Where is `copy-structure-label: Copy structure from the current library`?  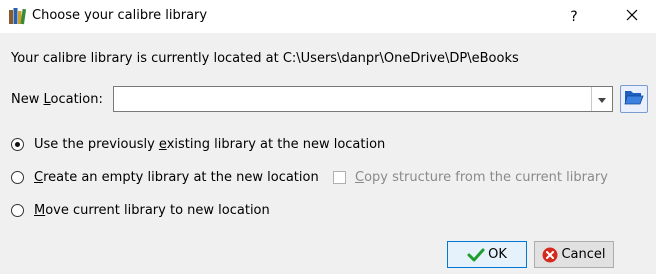
copy-structure-label: Copy structure from the current library is located at coordinates (481, 177).